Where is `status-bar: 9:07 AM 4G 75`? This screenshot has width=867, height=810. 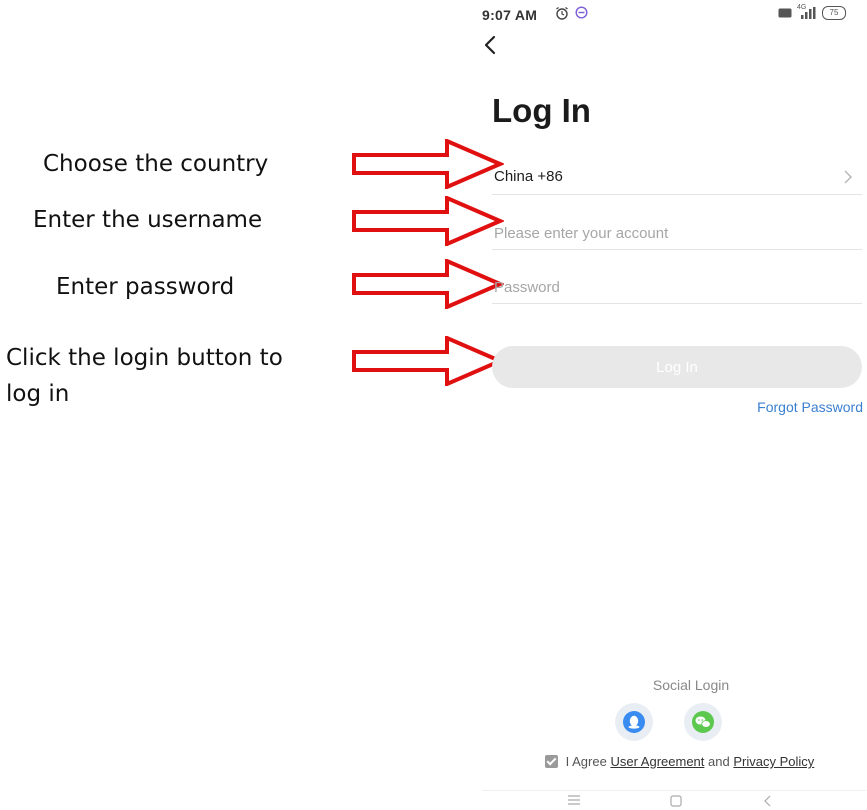 status-bar: 9:07 AM 4G 75 is located at coordinates (674, 16).